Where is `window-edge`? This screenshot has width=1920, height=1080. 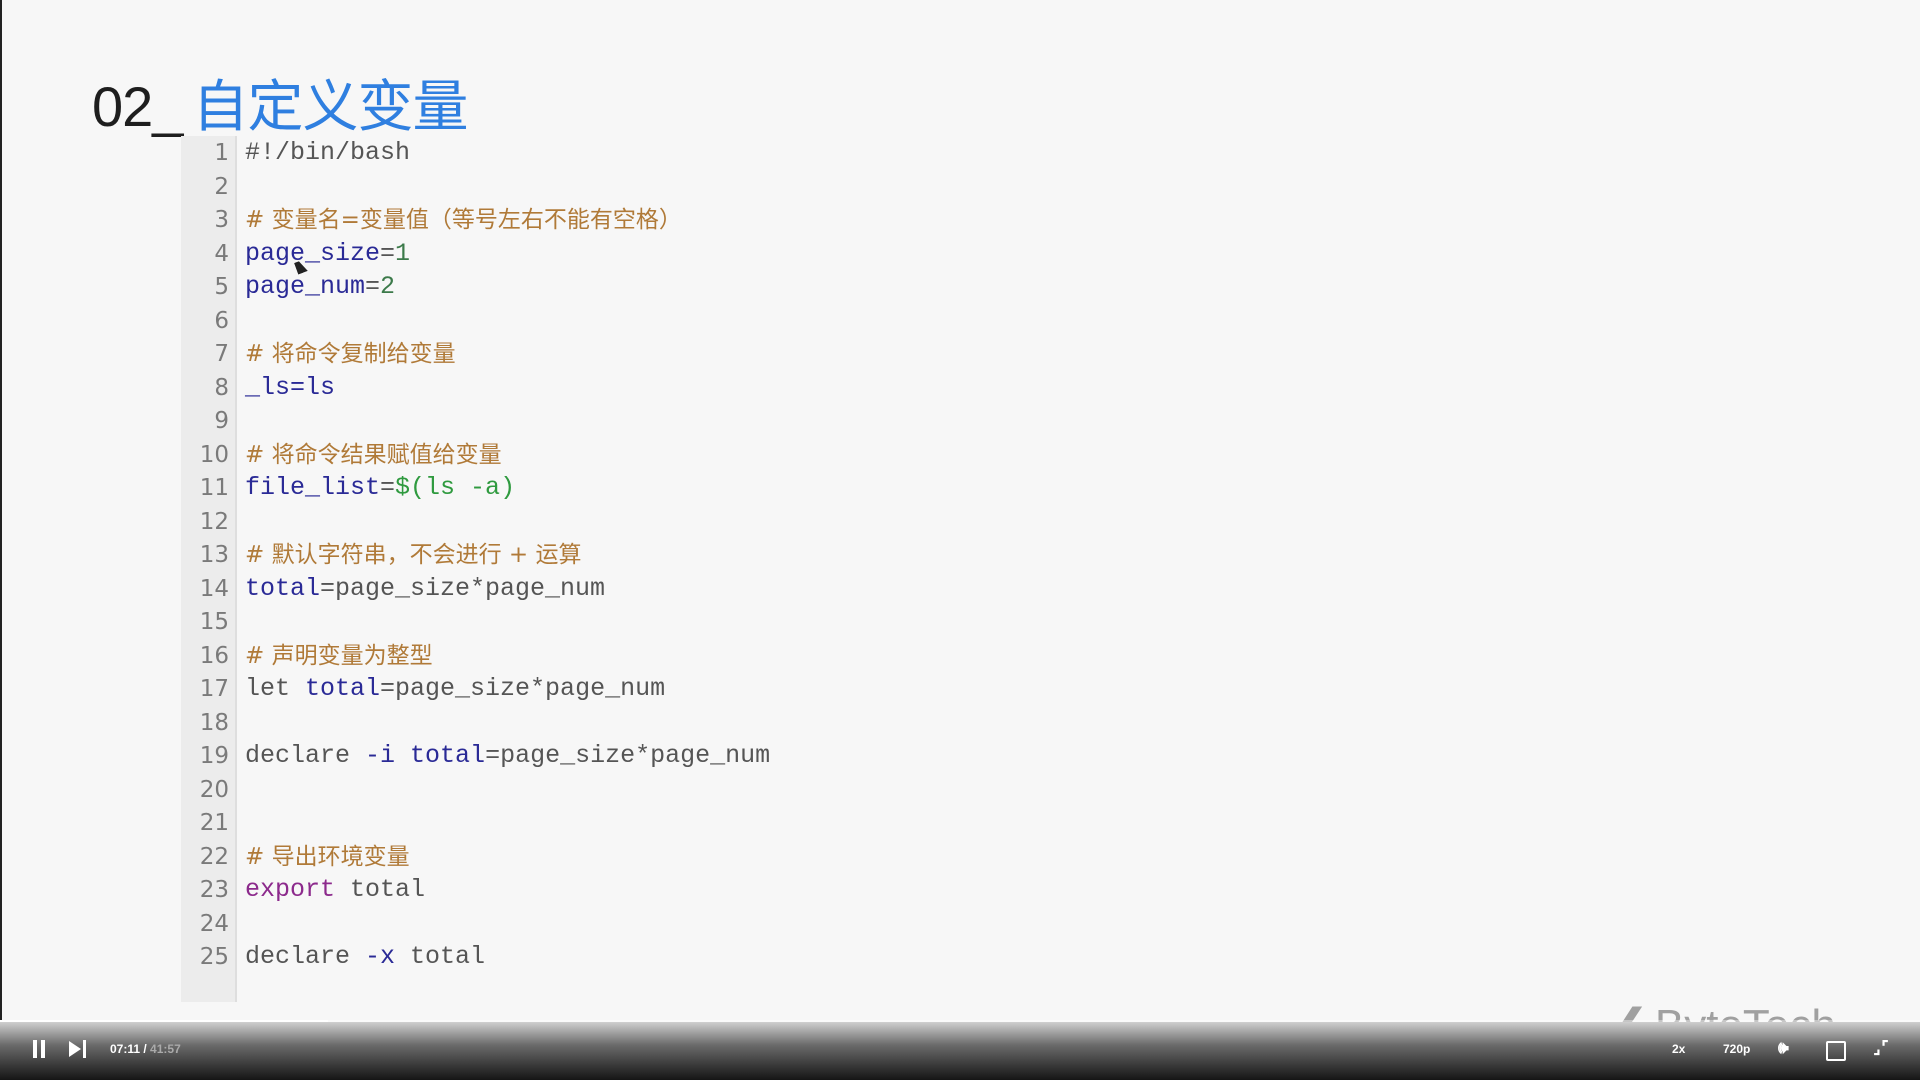 window-edge is located at coordinates (1, 511).